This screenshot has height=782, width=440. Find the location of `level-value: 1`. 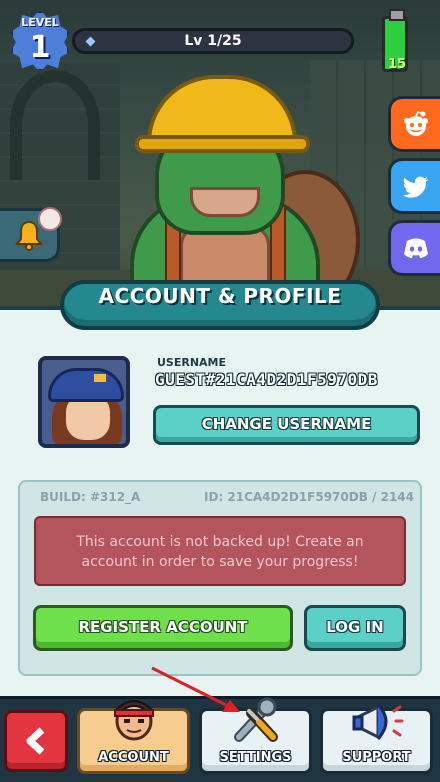

level-value: 1 is located at coordinates (40, 47).